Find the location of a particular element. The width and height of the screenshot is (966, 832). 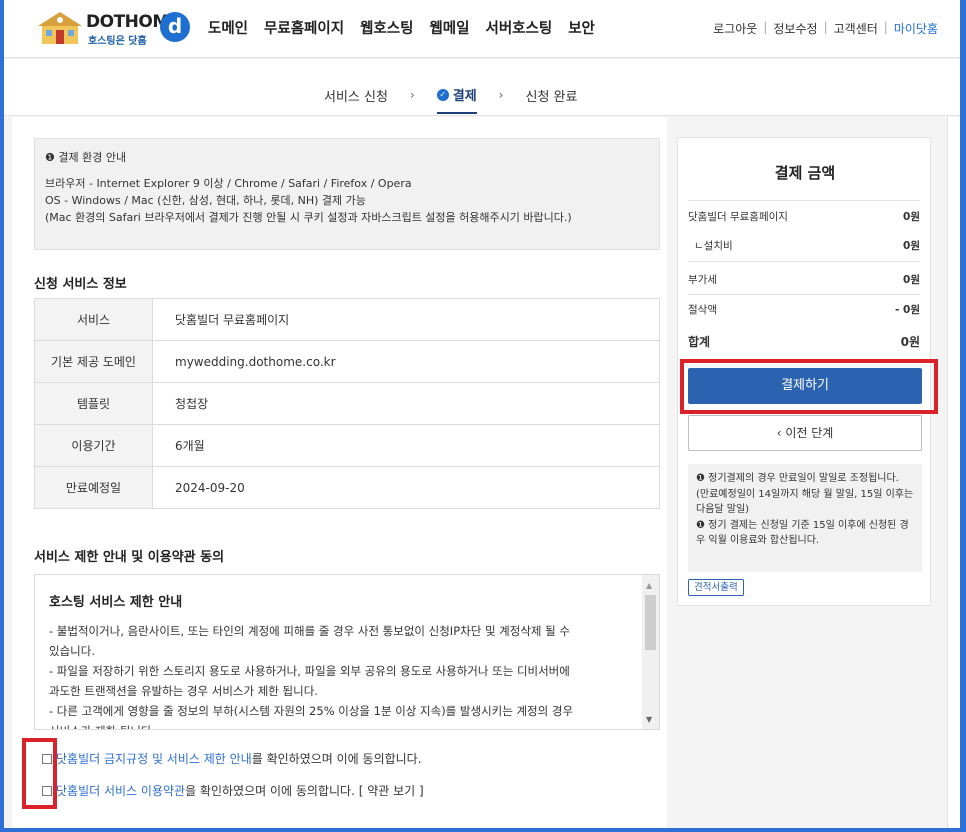

price-label: ㄴ설치비 is located at coordinates (713, 246).